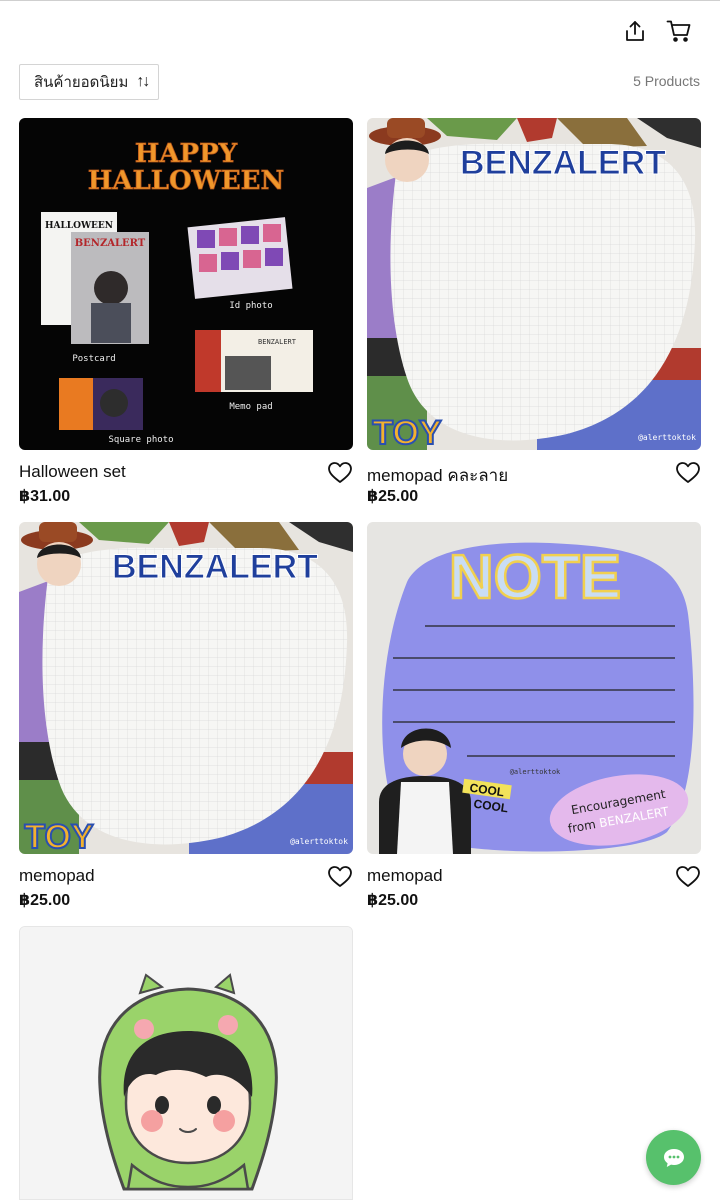 Image resolution: width=720 pixels, height=1200 pixels. I want to click on product-image-frog-character, so click(186, 1063).